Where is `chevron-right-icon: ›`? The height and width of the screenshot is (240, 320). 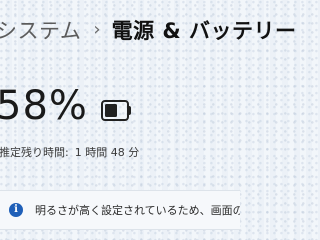
chevron-right-icon: › is located at coordinates (97, 29).